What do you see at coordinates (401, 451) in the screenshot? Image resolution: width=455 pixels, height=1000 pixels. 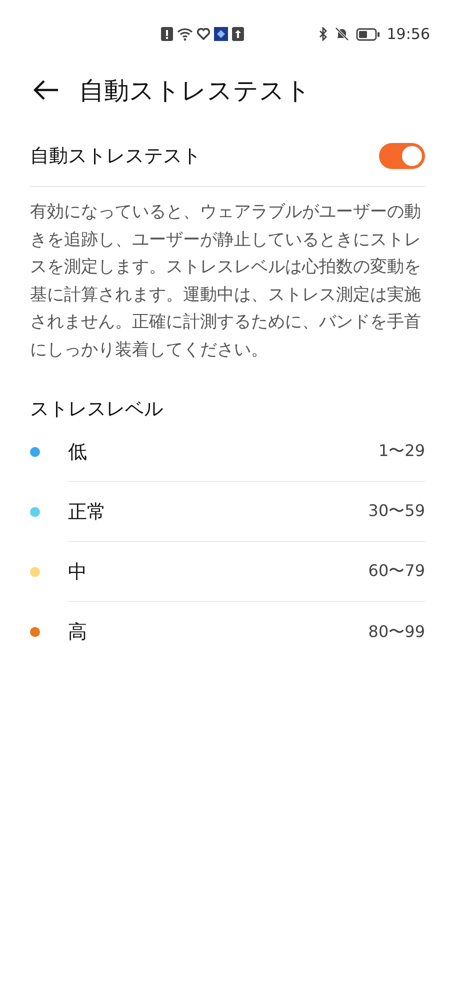 I see `level-range: 1〜29` at bounding box center [401, 451].